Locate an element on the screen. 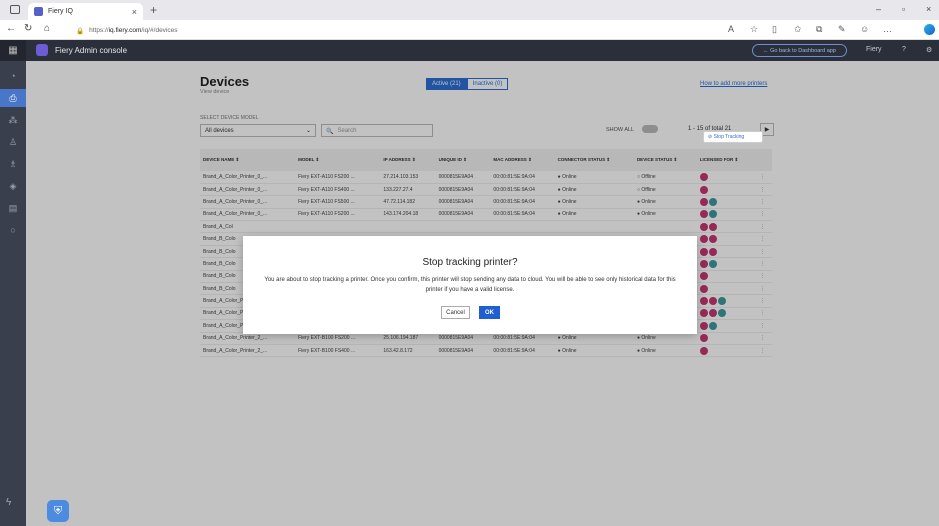 This screenshot has height=526, width=939. settings-icon: ⚙ is located at coordinates (929, 50).